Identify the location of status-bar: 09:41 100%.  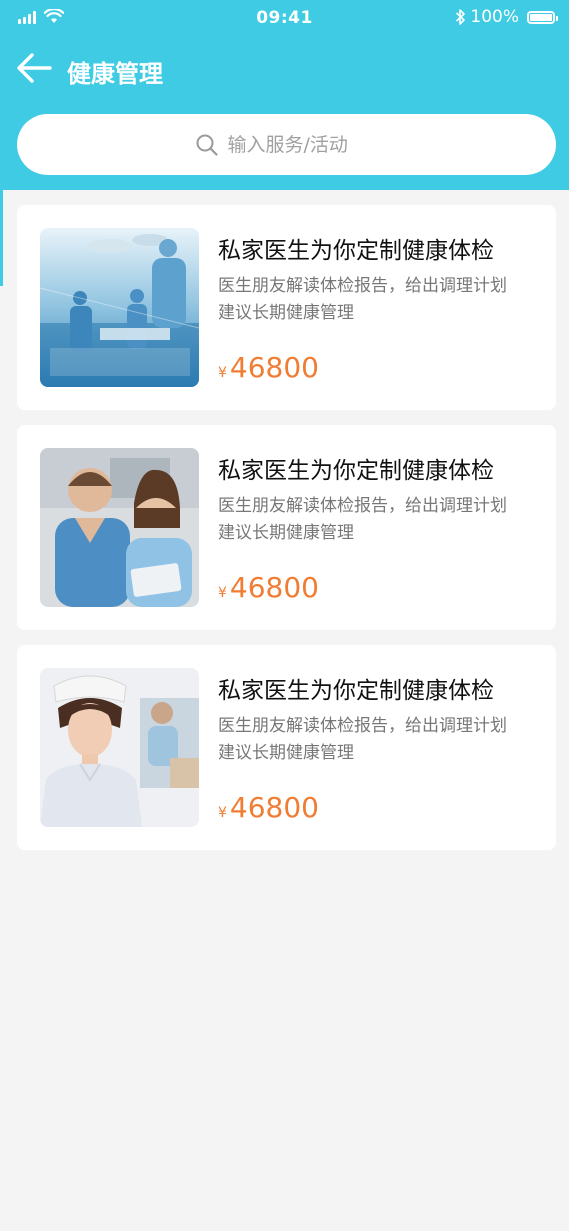
(284, 18).